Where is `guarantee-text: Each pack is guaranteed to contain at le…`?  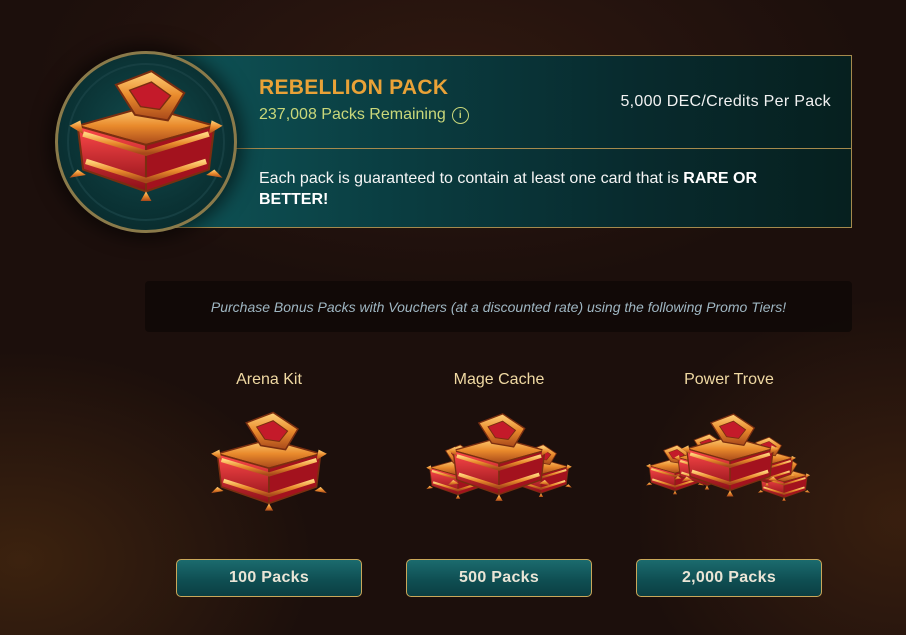 guarantee-text: Each pack is guaranteed to contain at le… is located at coordinates (471, 178).